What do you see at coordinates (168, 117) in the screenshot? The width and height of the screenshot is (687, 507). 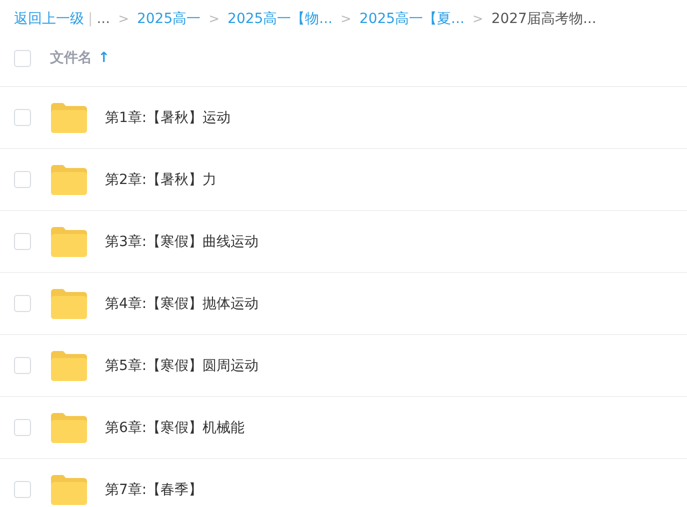 I see `file-name: 第1章:【暑秋】运动` at bounding box center [168, 117].